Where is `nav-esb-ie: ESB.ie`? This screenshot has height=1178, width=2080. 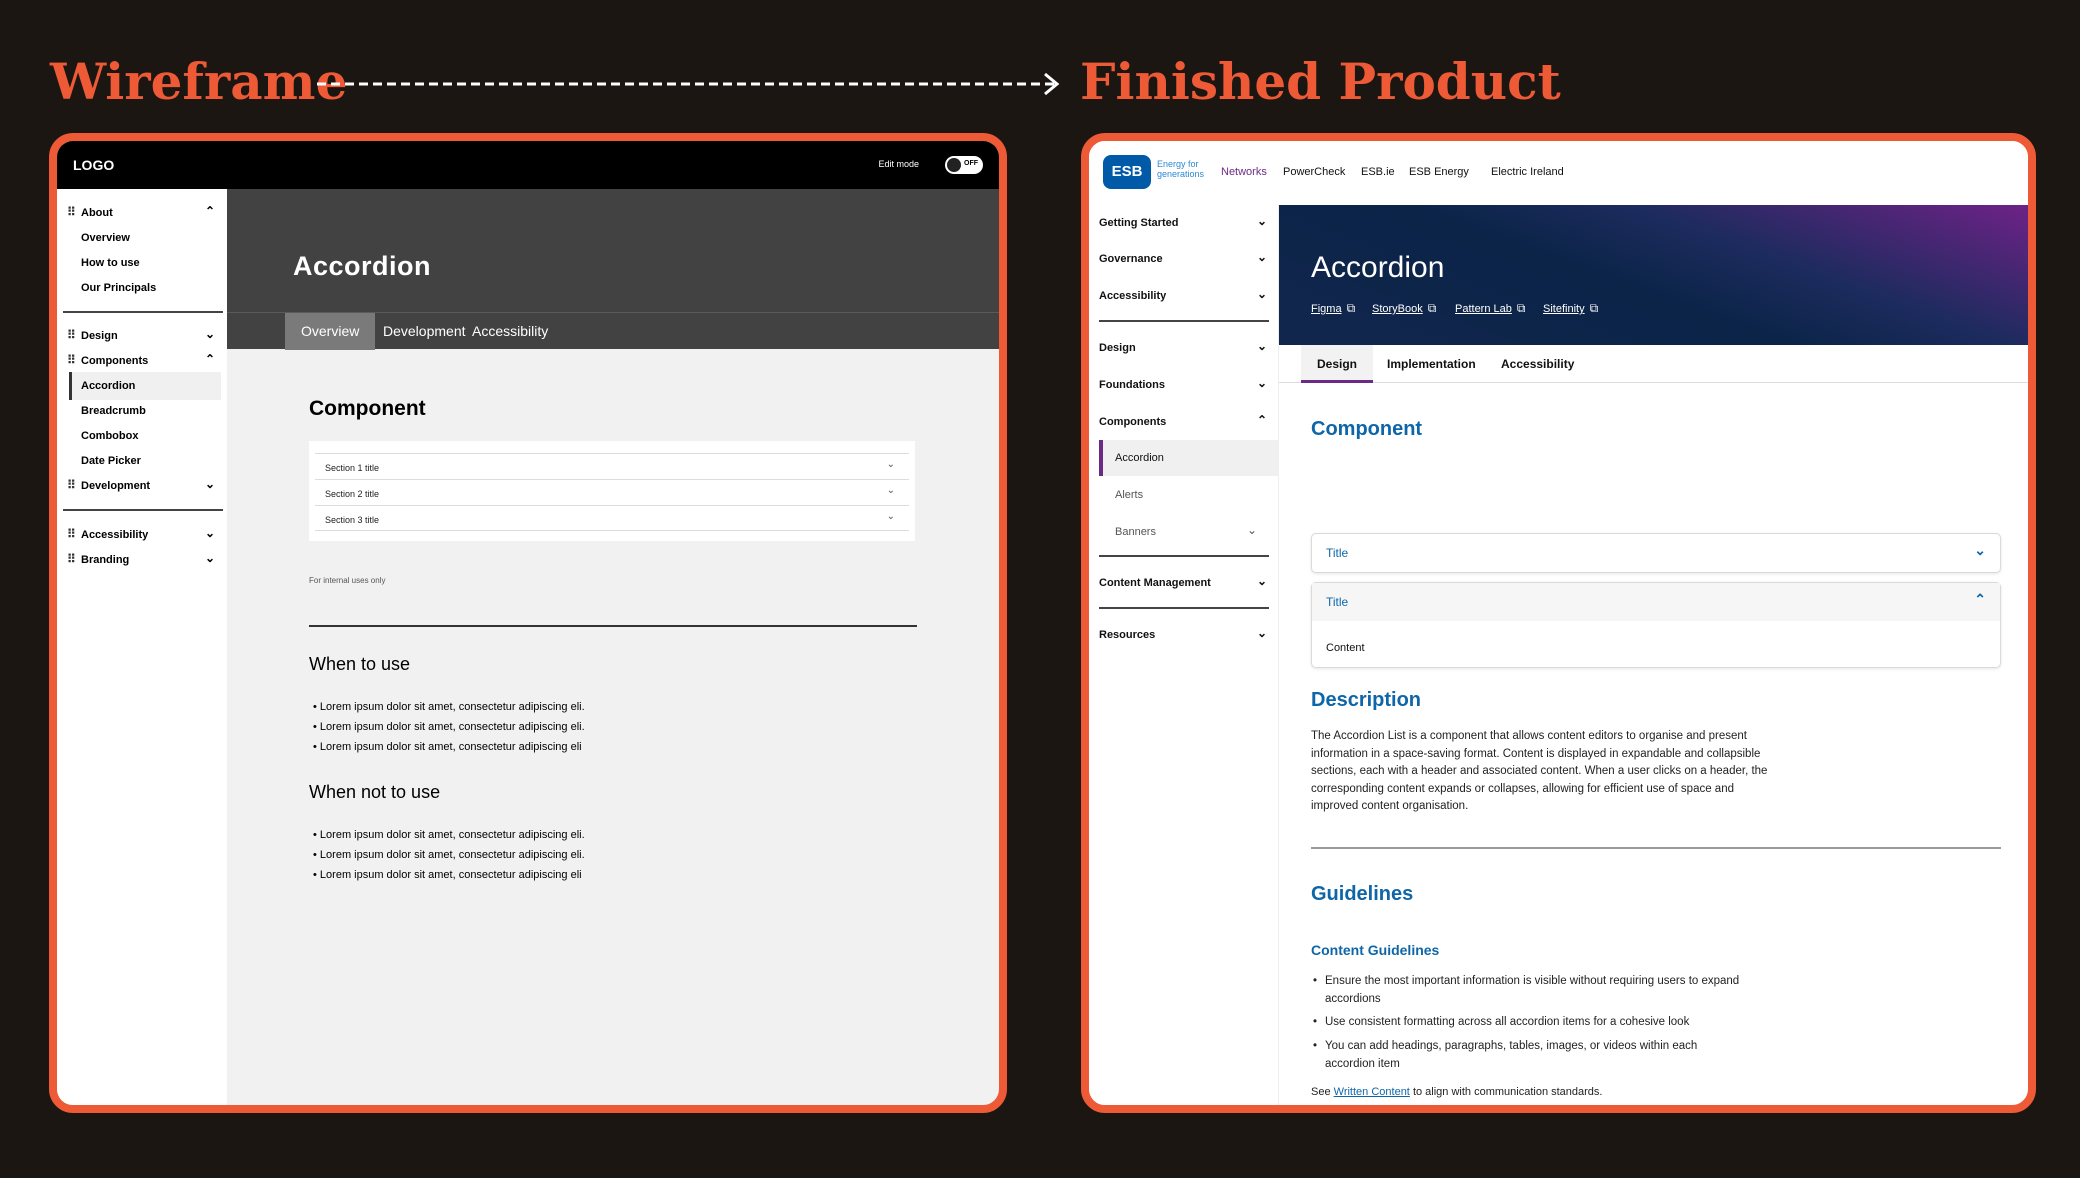
nav-esb-ie: ESB.ie is located at coordinates (1378, 172).